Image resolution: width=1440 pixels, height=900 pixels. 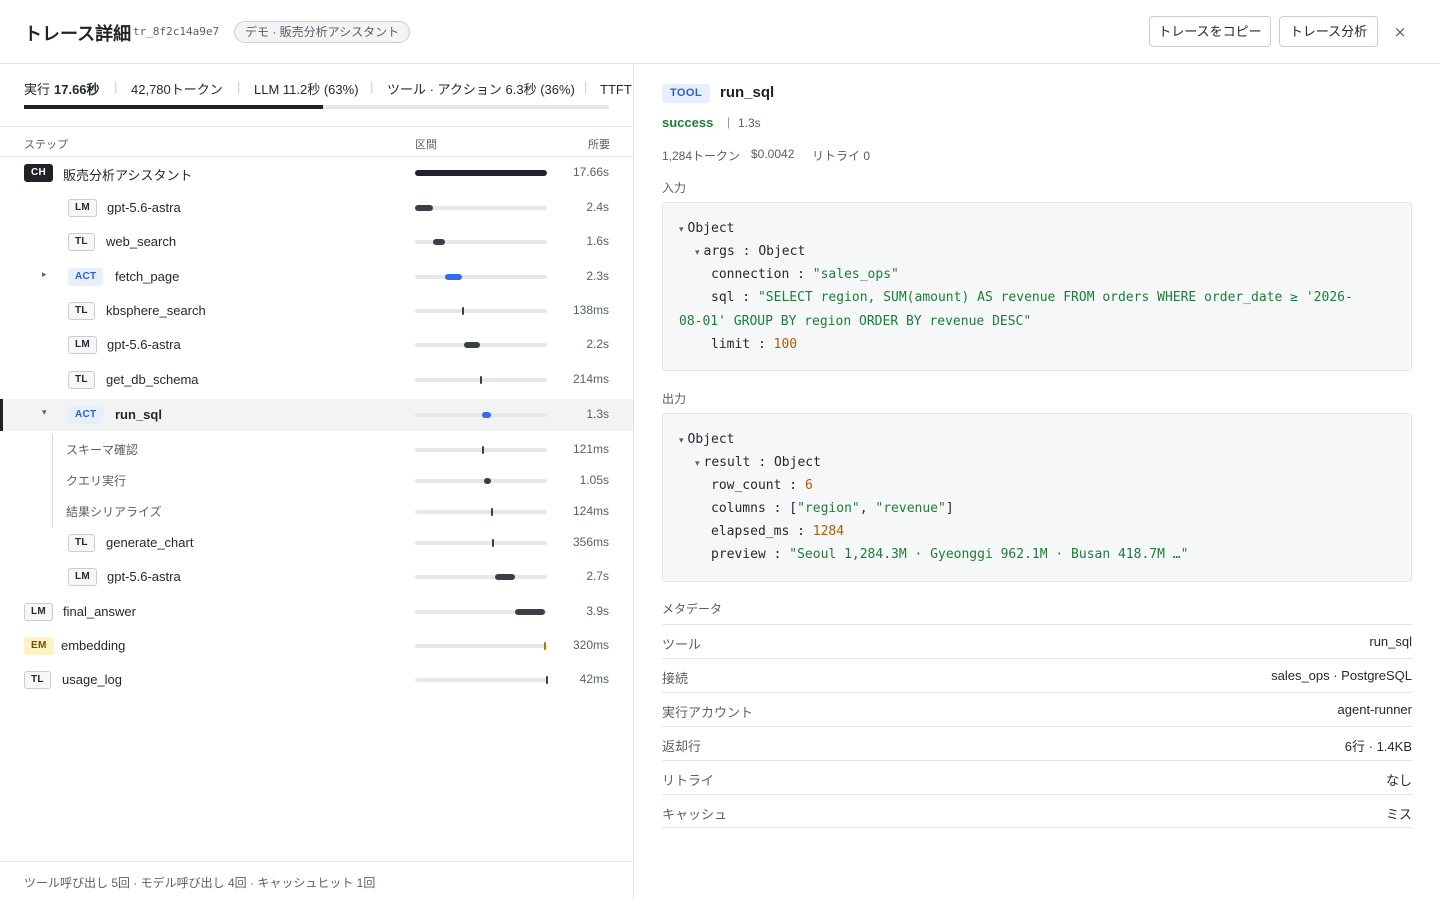 I want to click on step-name: スキーマ確認, so click(x=102, y=450).